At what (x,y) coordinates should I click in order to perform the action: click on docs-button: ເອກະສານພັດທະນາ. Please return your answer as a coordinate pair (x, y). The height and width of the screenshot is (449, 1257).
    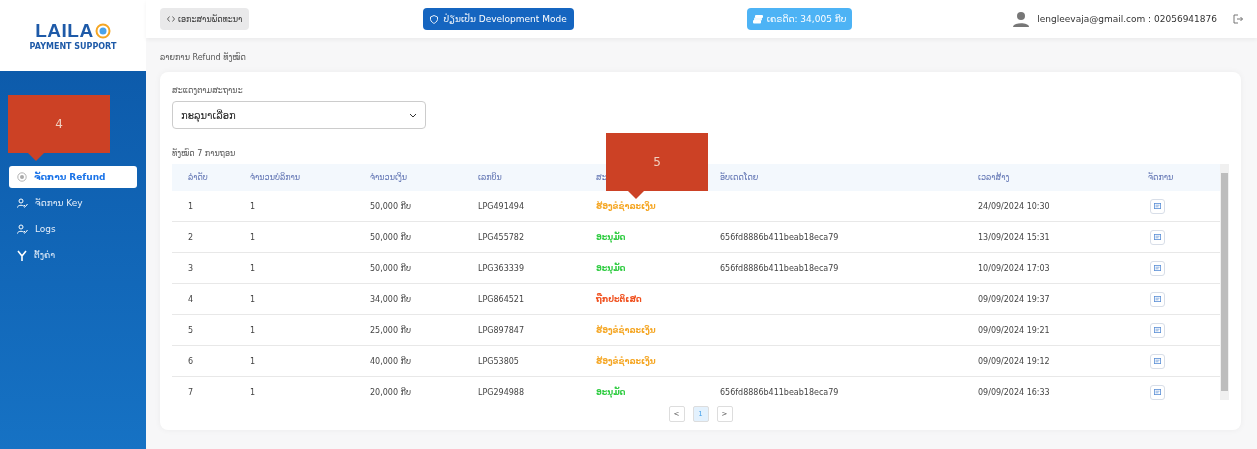
    Looking at the image, I should click on (205, 19).